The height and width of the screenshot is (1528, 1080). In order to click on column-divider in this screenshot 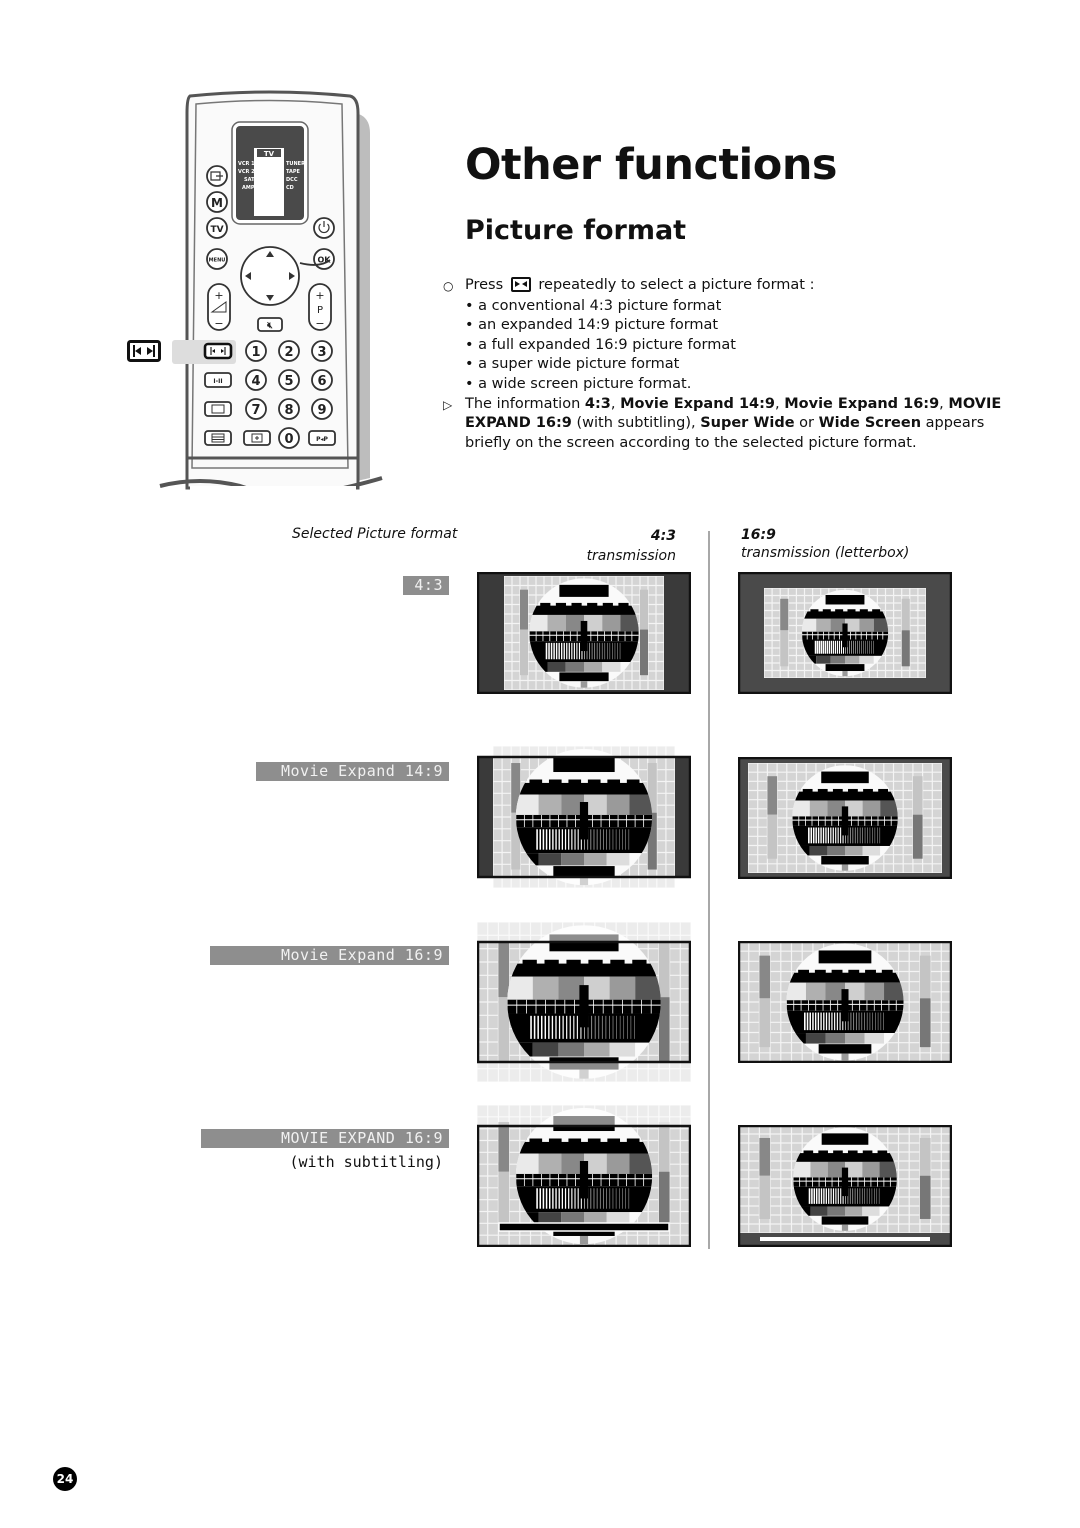, I will do `click(709, 890)`.